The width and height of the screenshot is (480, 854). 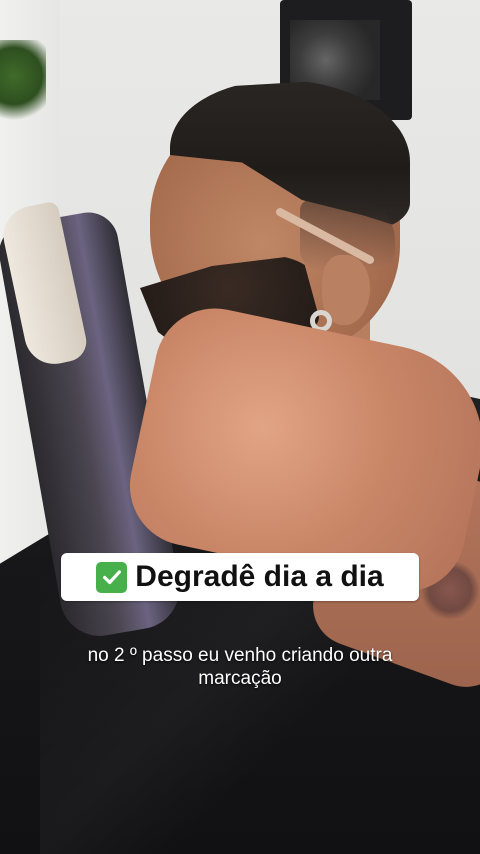 What do you see at coordinates (23, 85) in the screenshot?
I see `plant` at bounding box center [23, 85].